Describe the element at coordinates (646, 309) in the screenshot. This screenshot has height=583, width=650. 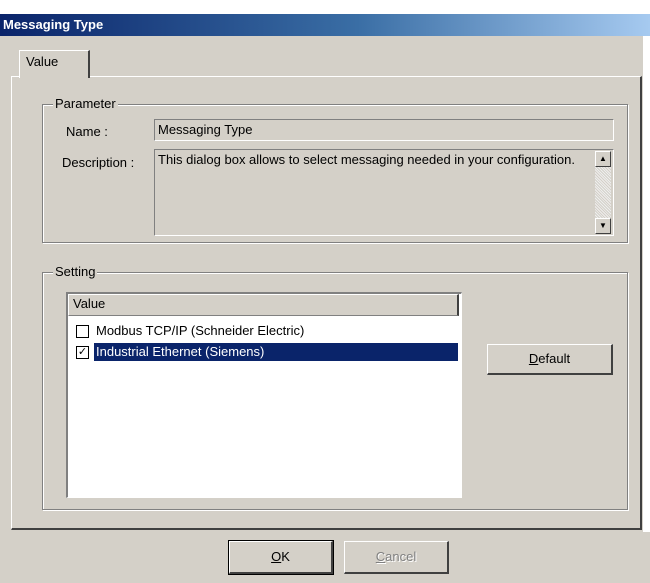
I see `dialog-right-edge` at that location.